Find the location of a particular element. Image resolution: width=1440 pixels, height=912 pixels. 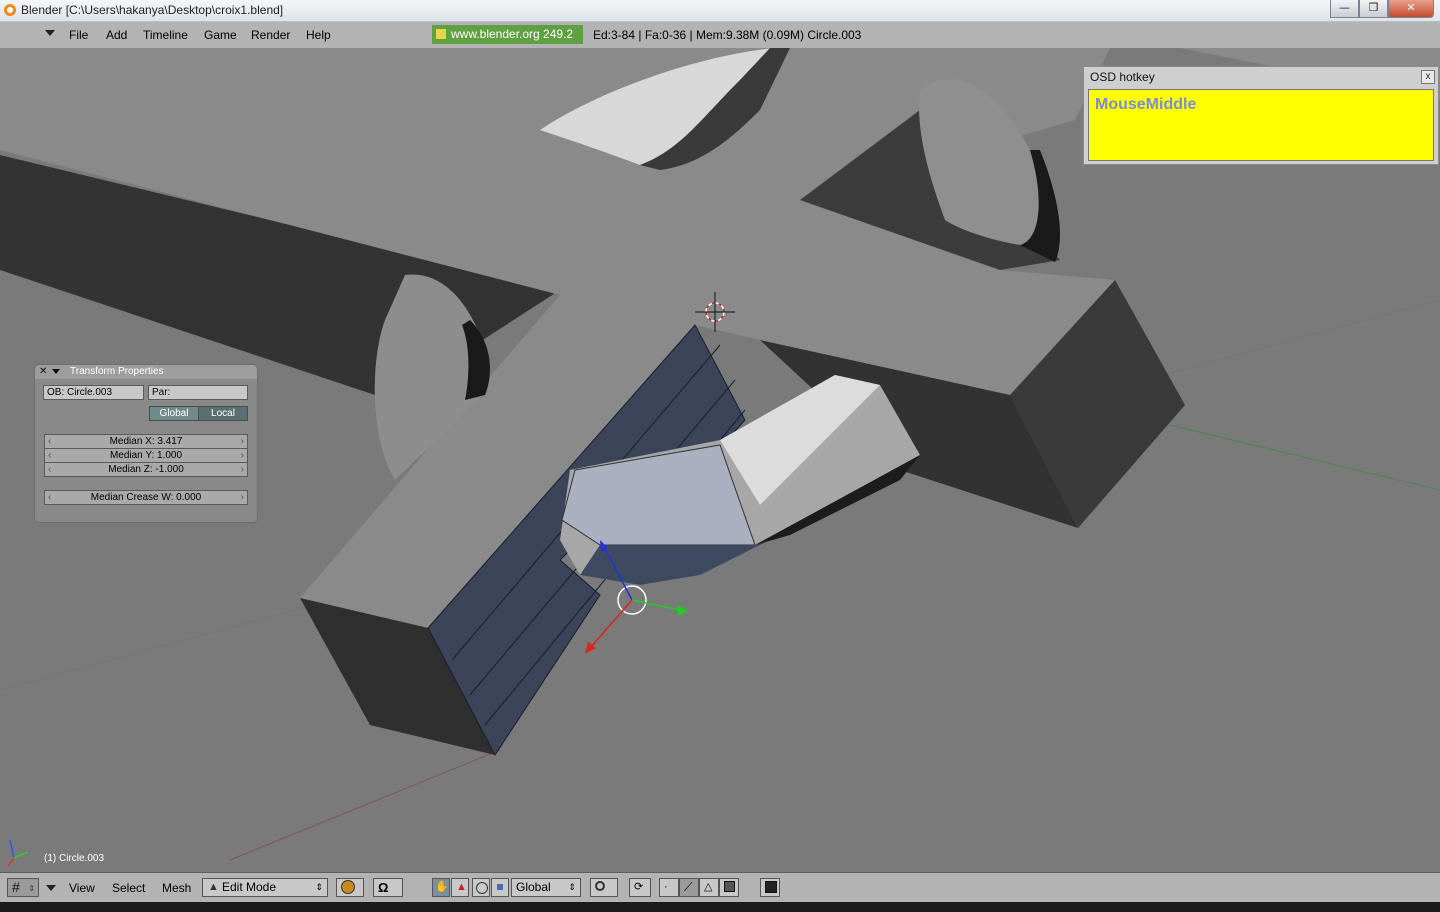

global-toggle-button: Global is located at coordinates (174, 413).